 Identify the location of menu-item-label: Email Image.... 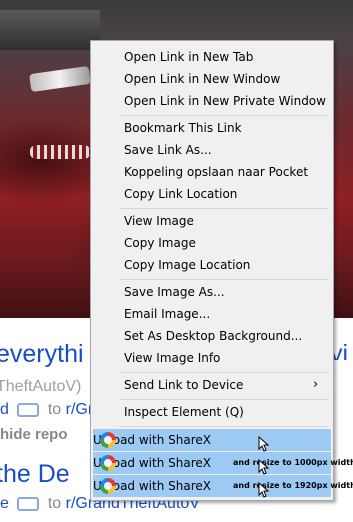
(167, 314).